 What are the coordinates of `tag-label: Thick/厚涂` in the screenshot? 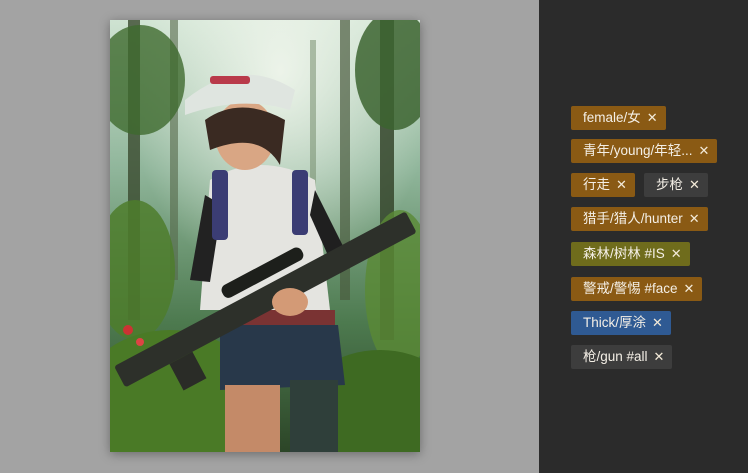 It's located at (615, 322).